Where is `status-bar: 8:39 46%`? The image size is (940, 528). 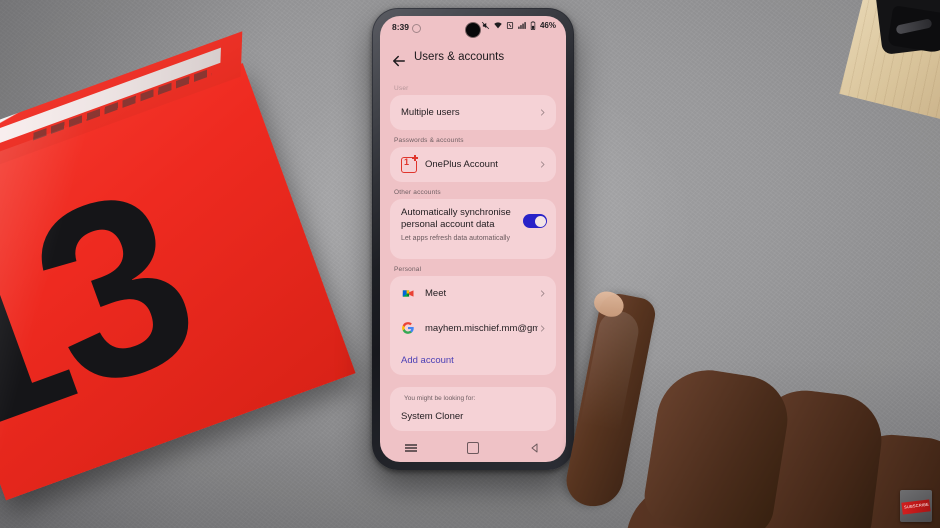
status-bar: 8:39 46% is located at coordinates (473, 29).